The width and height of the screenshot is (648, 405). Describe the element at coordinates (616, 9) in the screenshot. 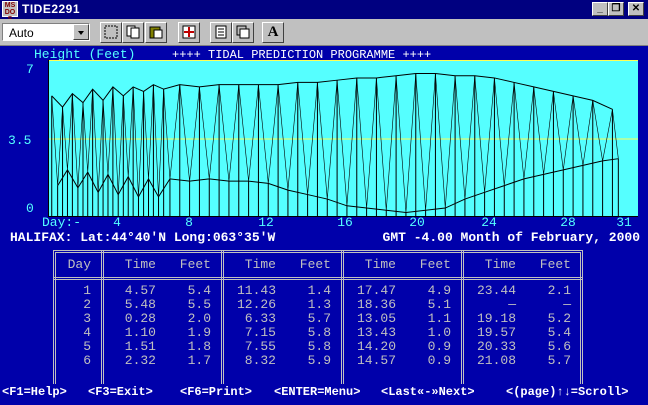

I see `restore-button: ❐` at that location.